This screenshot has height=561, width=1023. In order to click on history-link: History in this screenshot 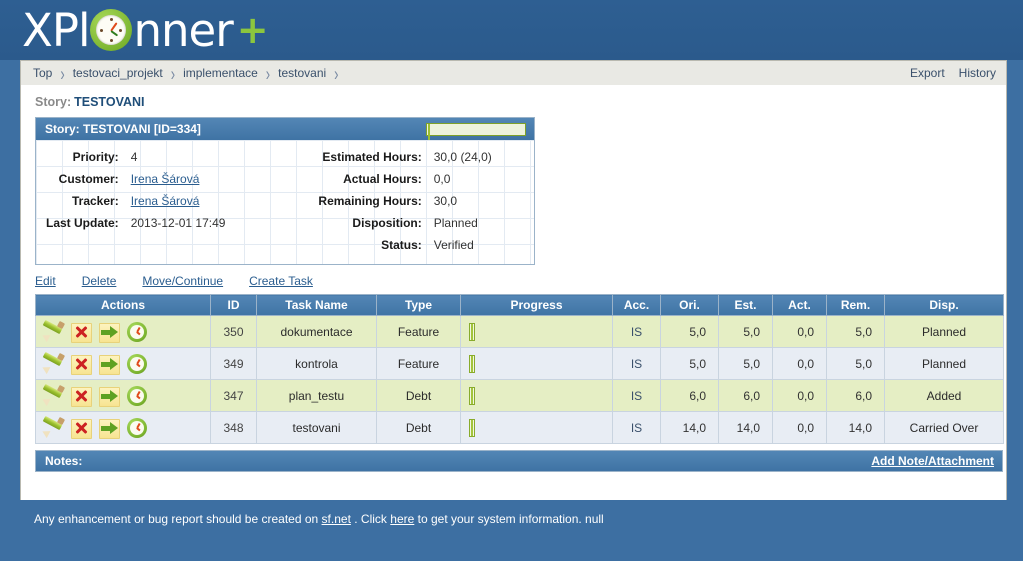, I will do `click(977, 73)`.